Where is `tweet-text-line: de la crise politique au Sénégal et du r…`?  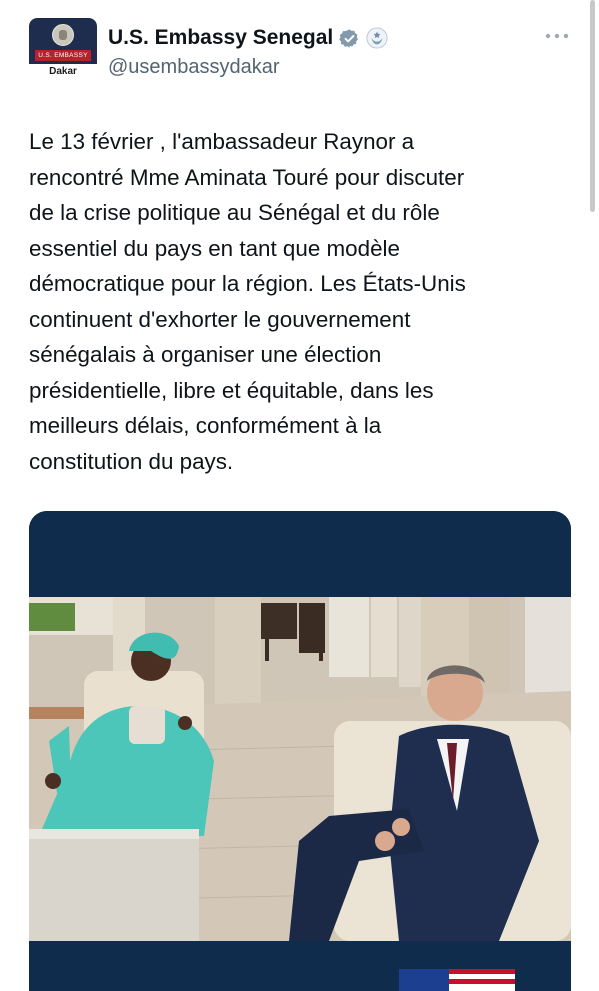
tweet-text-line: de la crise politique au Sénégal et du r… is located at coordinates (234, 212).